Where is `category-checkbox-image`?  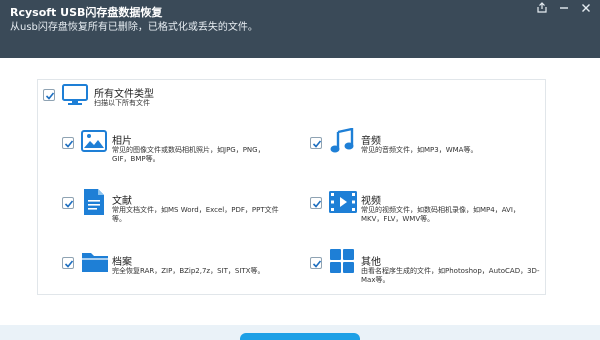
category-checkbox-image is located at coordinates (68, 143).